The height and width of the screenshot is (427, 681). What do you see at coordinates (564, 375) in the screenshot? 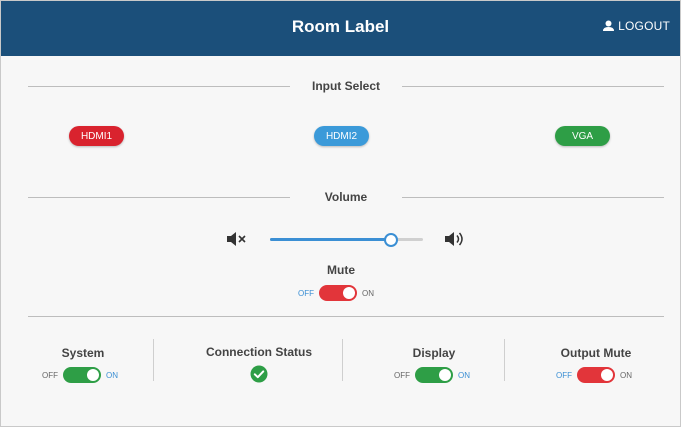
I see `output-mute-off-label: OFF` at bounding box center [564, 375].